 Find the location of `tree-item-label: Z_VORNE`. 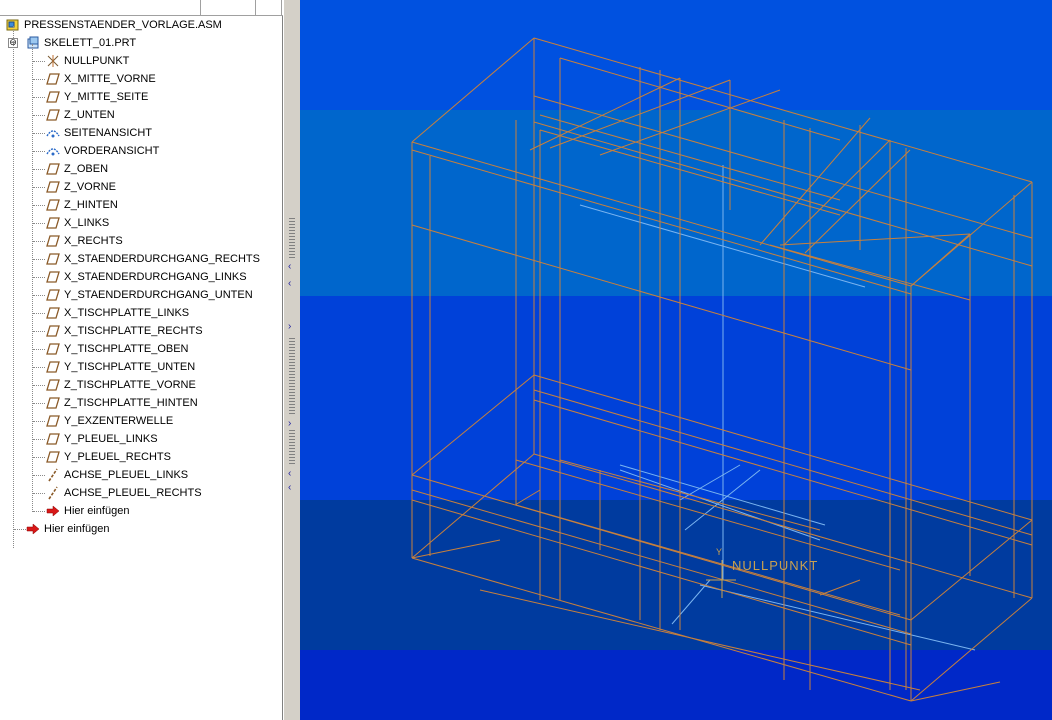

tree-item-label: Z_VORNE is located at coordinates (90, 187).